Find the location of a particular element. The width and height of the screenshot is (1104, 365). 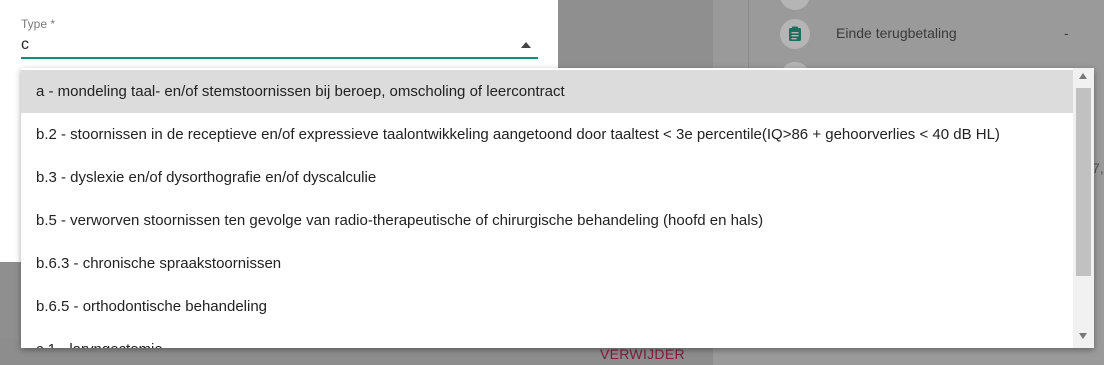

type-field-label: Type * is located at coordinates (38, 24).